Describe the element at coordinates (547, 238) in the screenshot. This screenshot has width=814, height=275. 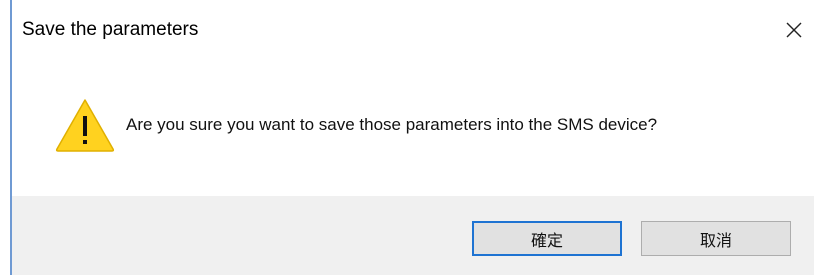
I see `confirm-button: 確定` at that location.